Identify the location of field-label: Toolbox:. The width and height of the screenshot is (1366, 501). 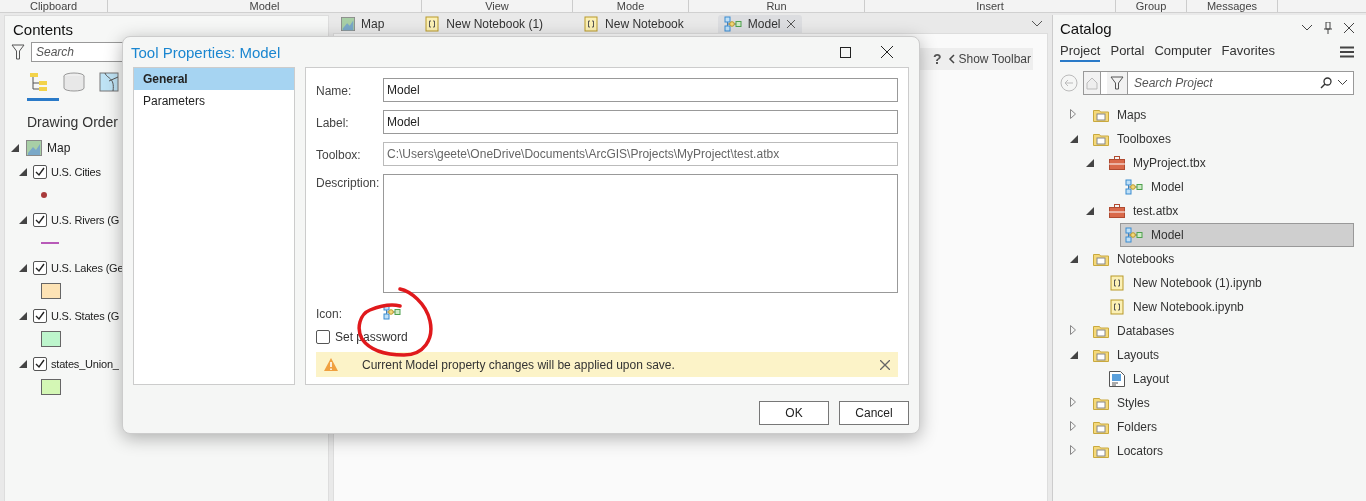
(339, 154).